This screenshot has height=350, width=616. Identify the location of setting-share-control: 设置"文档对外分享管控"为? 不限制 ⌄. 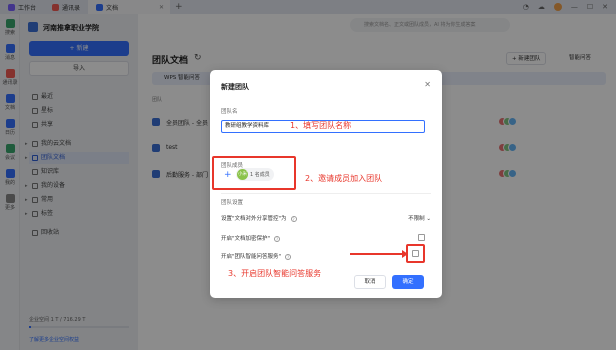
(326, 218).